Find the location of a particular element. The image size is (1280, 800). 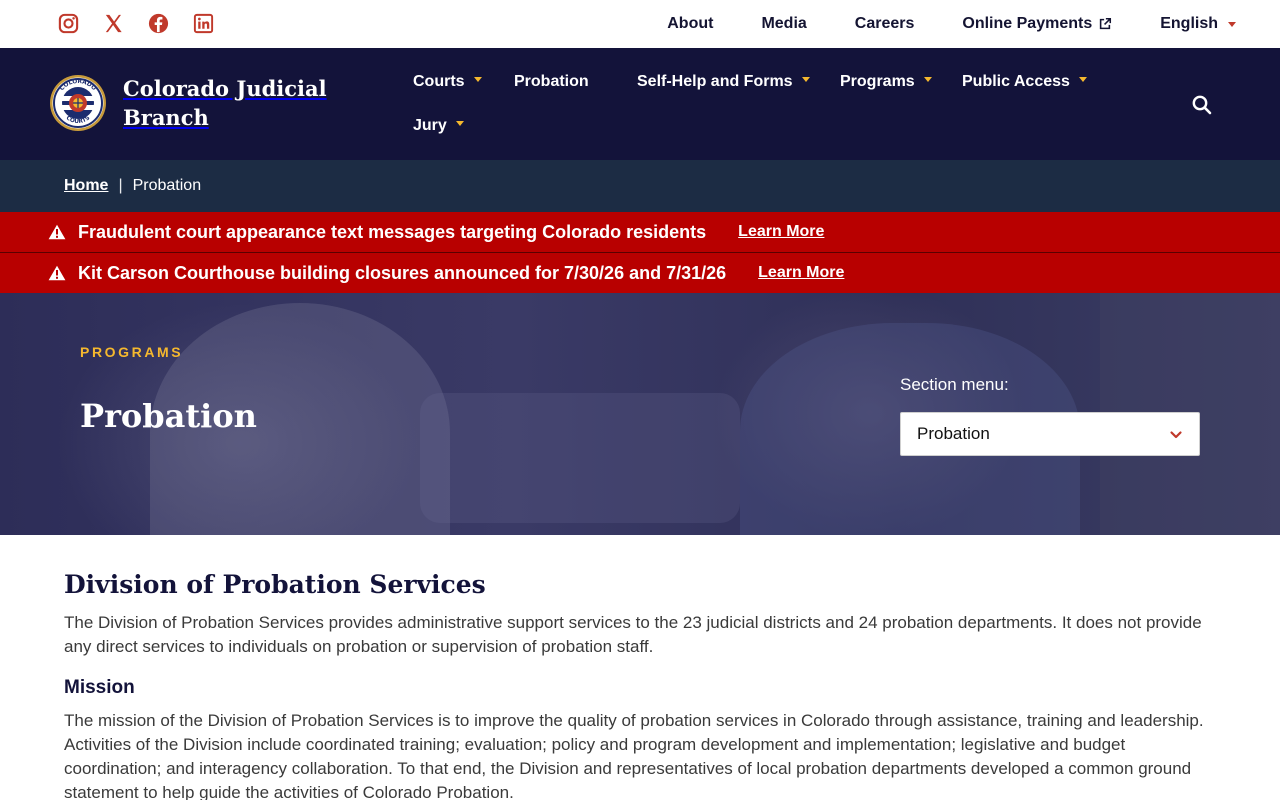

language-selector: English is located at coordinates (1198, 24).